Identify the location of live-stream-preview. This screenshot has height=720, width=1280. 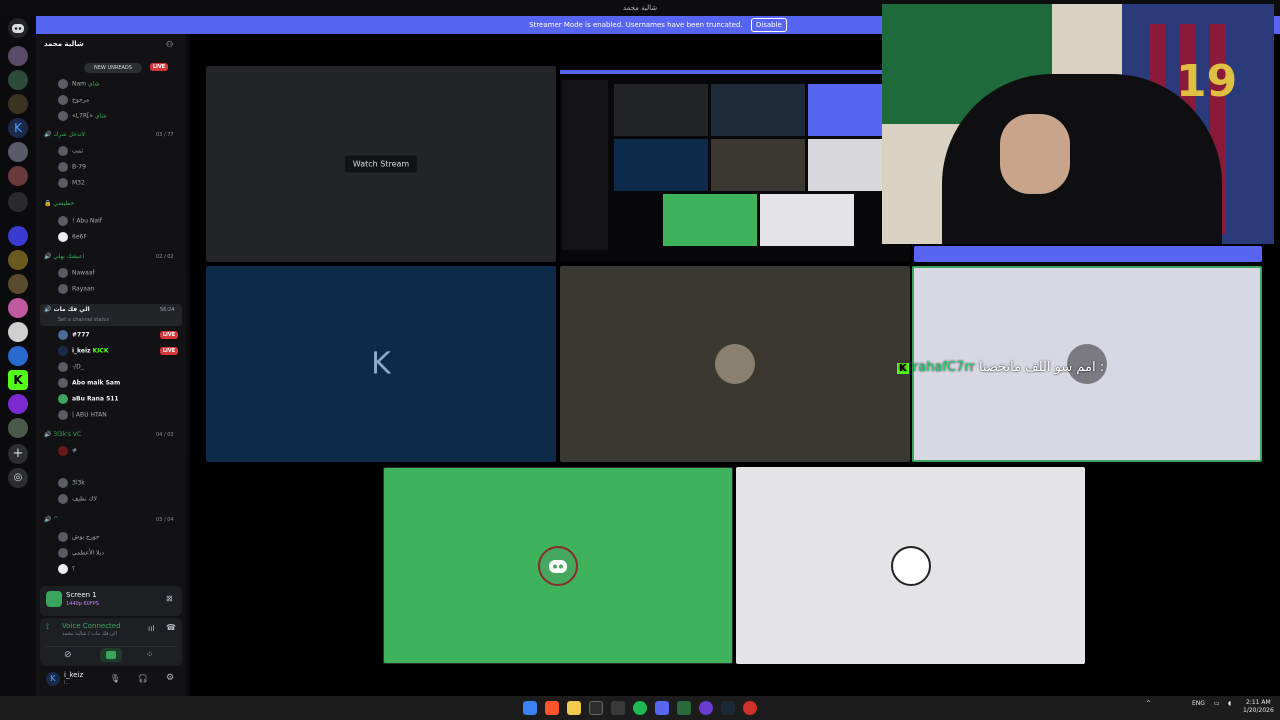
(735, 164).